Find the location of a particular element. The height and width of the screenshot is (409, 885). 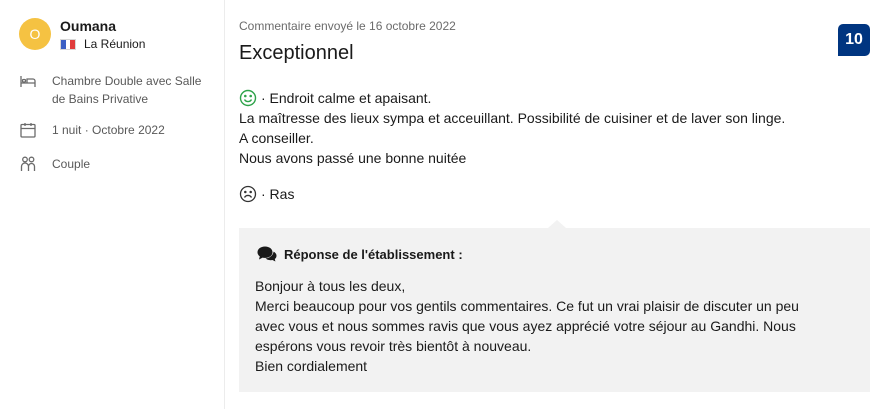

traveler-type-row: Couple is located at coordinates (54, 164).